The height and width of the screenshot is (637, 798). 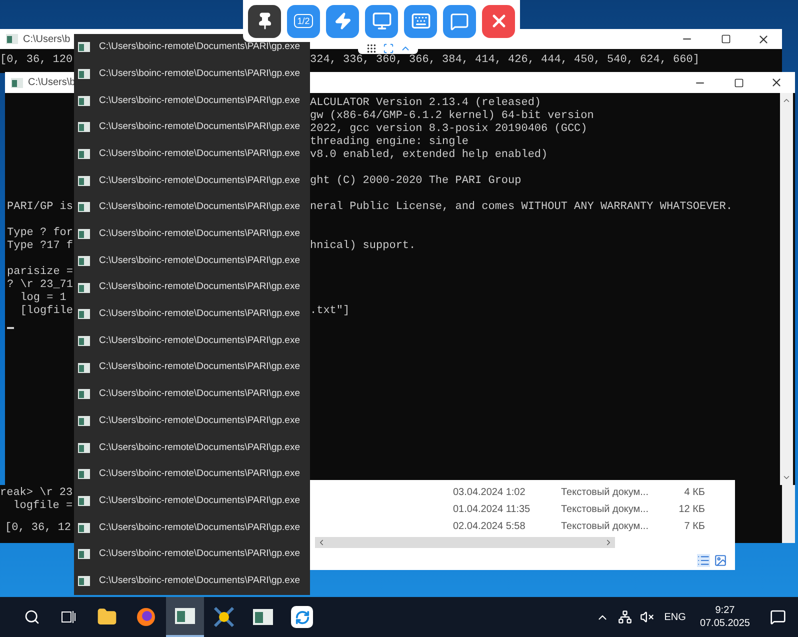 I want to click on console-text: ? \r 23_71, so click(x=40, y=285).